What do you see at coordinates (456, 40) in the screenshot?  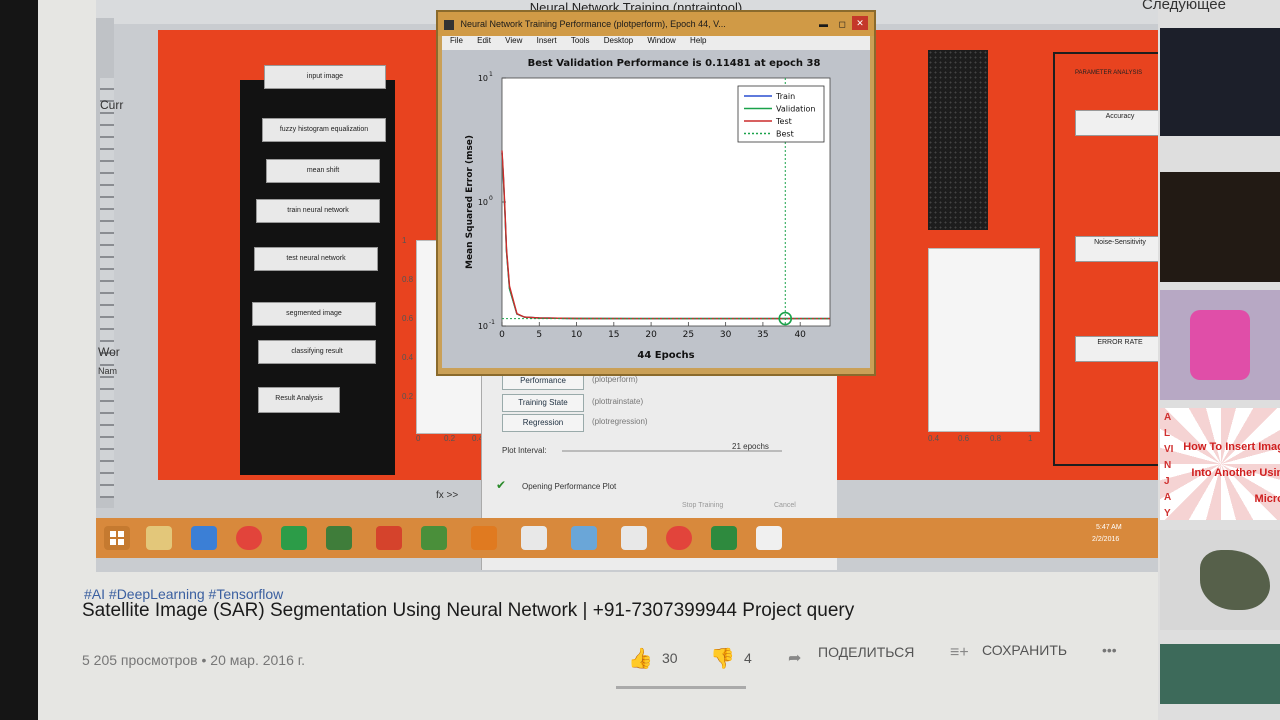 I see `menu-file: File` at bounding box center [456, 40].